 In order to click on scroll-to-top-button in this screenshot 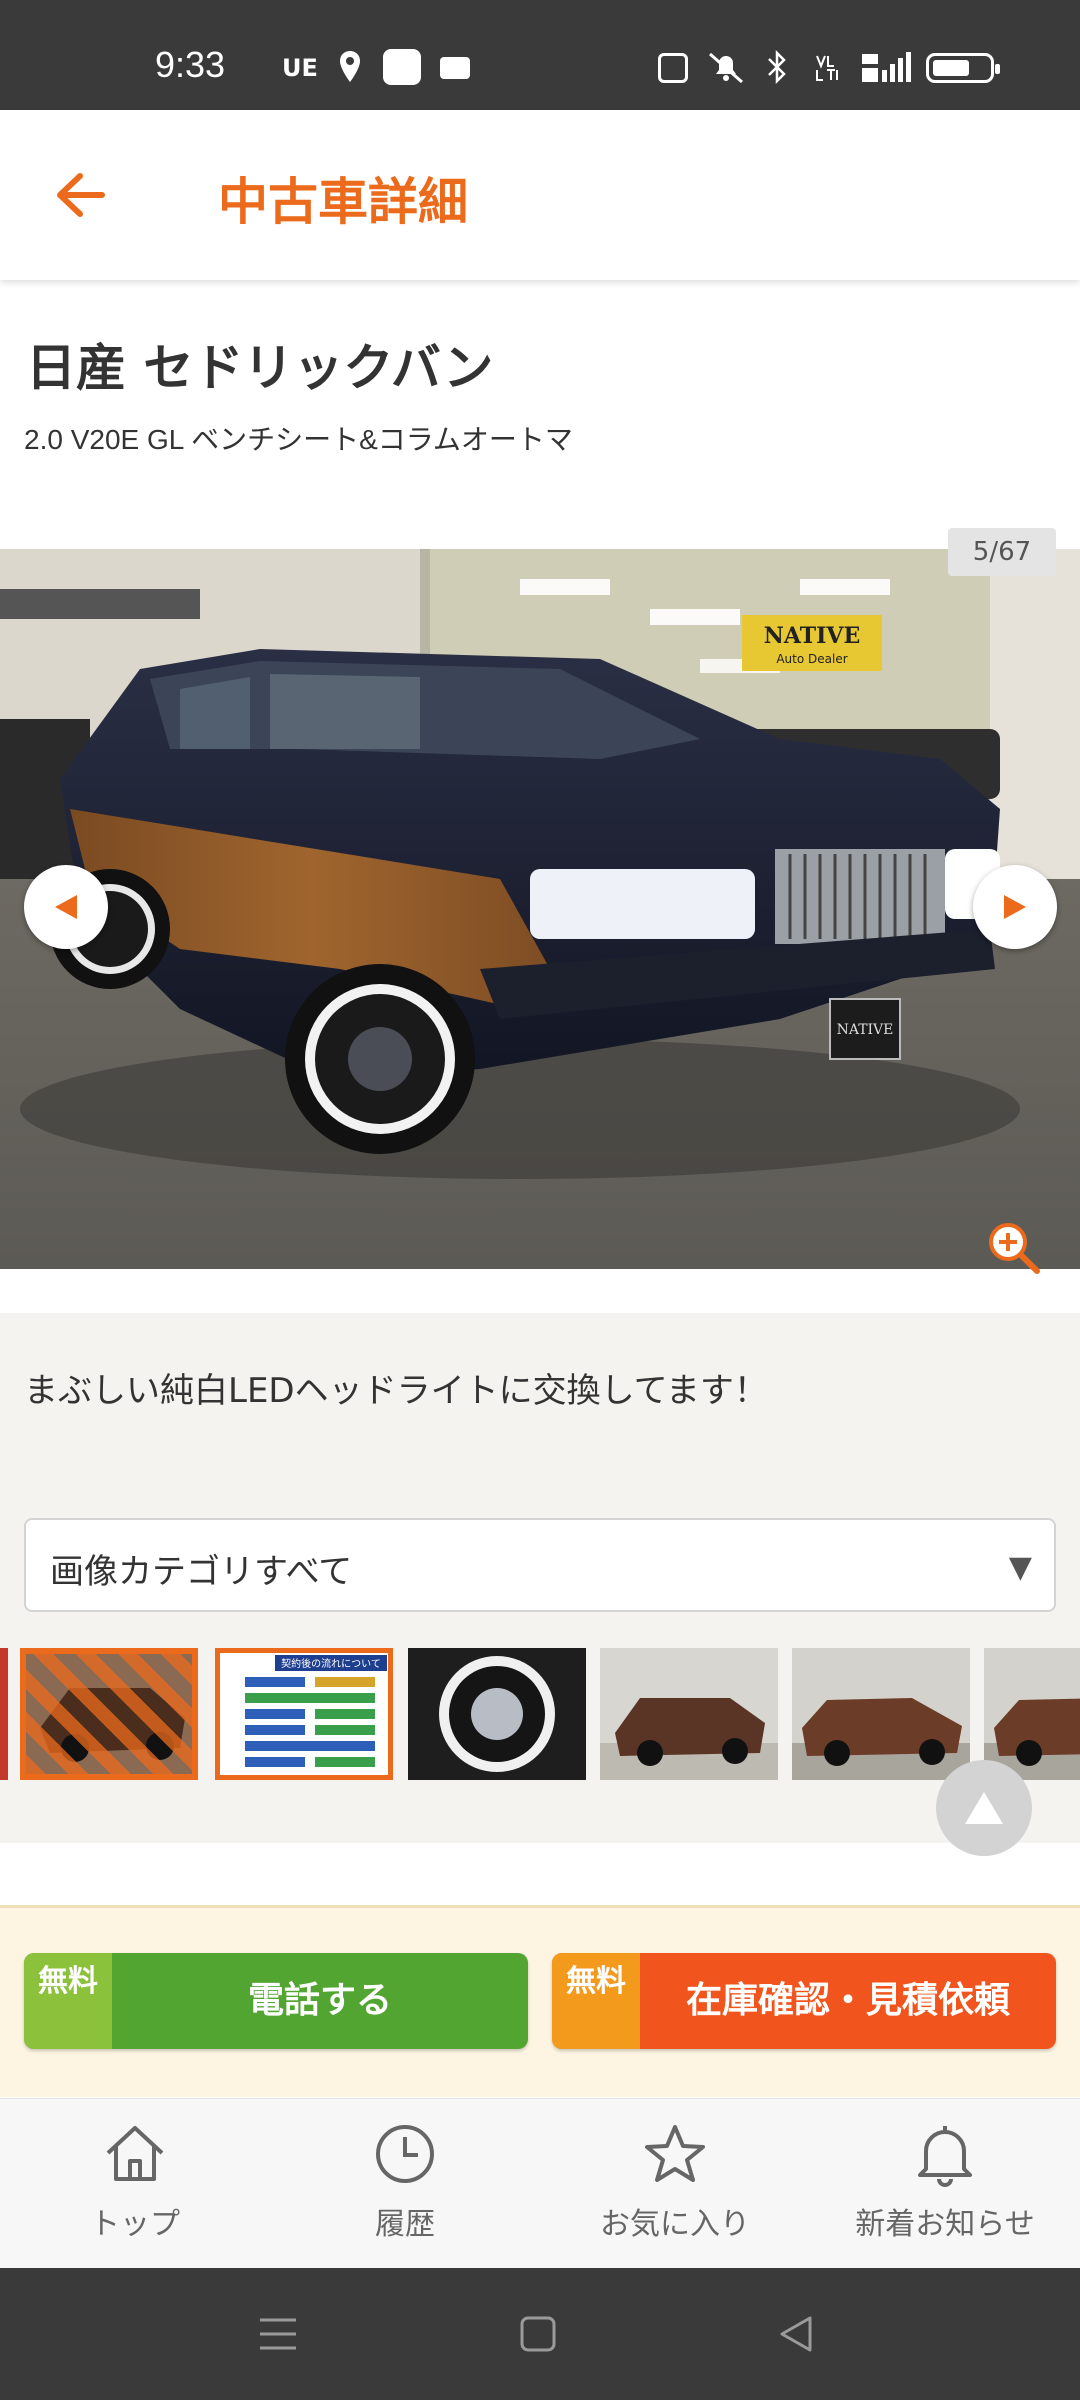, I will do `click(984, 1808)`.